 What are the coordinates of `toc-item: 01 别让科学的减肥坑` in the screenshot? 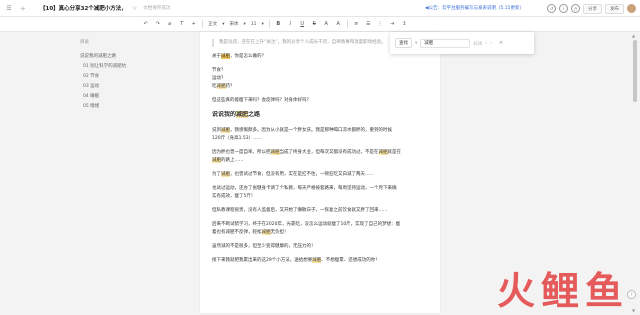 It's located at (139, 66).